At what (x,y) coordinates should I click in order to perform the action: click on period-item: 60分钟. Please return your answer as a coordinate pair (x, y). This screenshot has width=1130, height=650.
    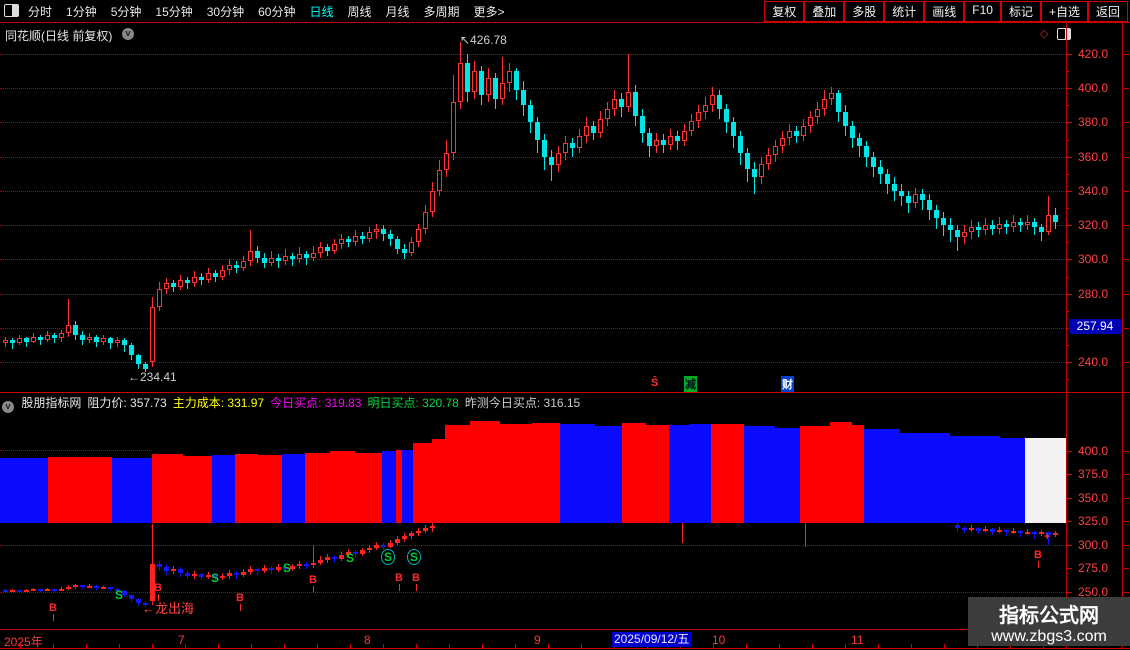
    Looking at the image, I should click on (276, 11).